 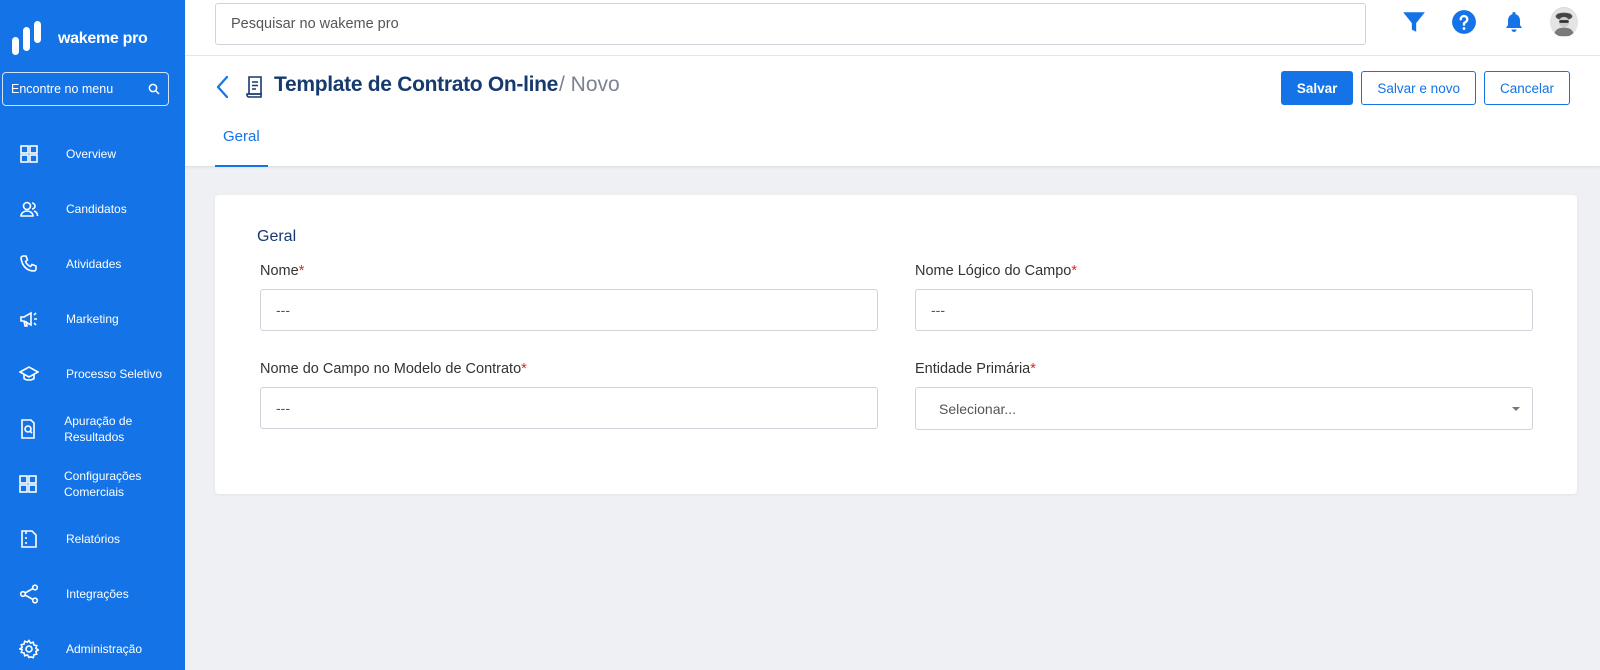 I want to click on page-title: Template de Contrato On-line, so click(x=416, y=84).